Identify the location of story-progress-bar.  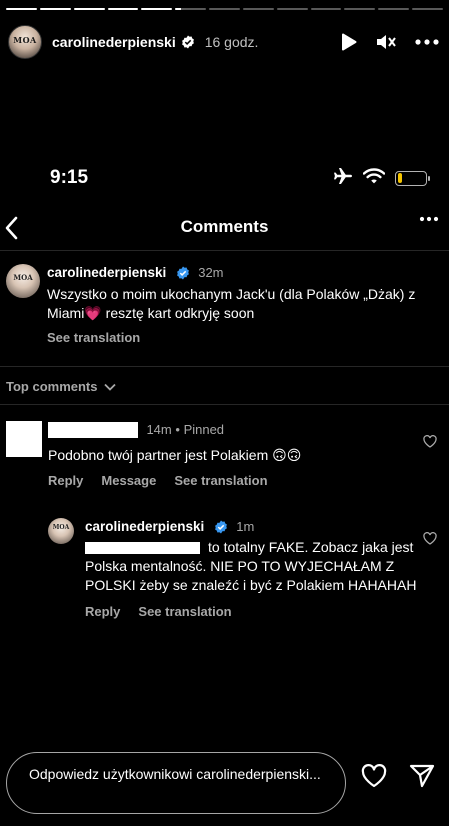
(224, 9).